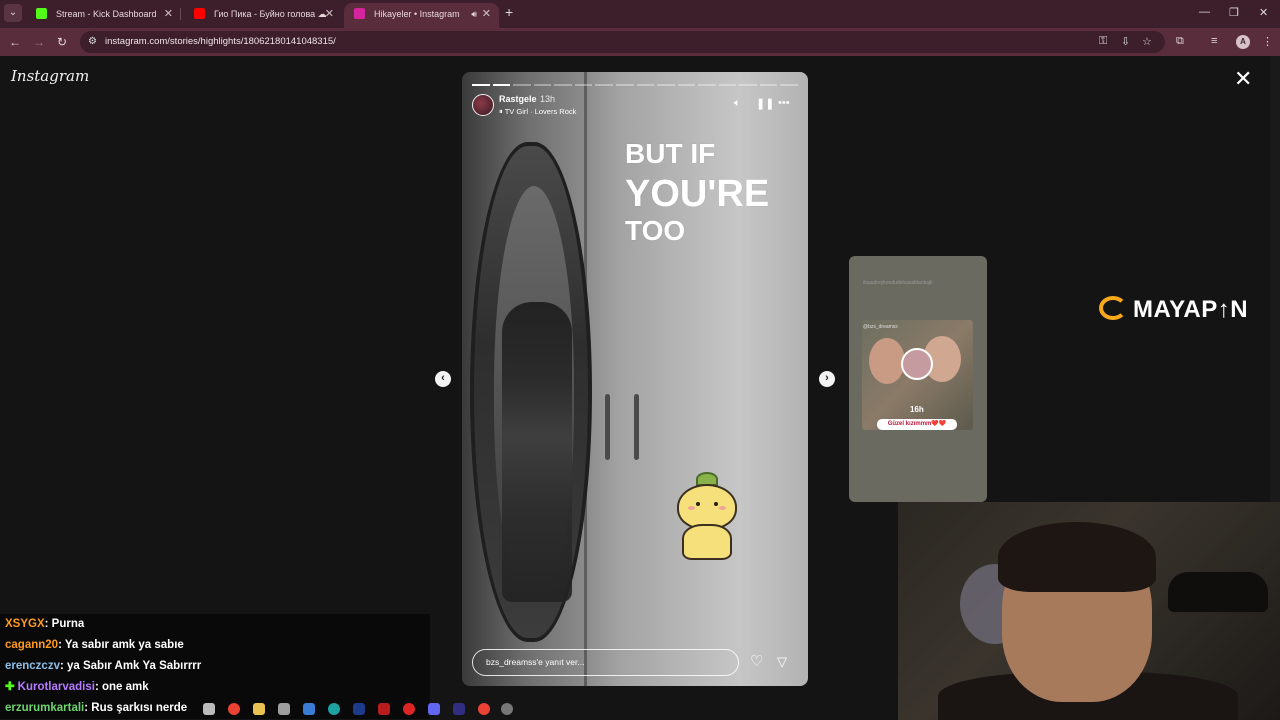 The width and height of the screenshot is (1280, 720). I want to click on heart-icon: ♡, so click(756, 661).